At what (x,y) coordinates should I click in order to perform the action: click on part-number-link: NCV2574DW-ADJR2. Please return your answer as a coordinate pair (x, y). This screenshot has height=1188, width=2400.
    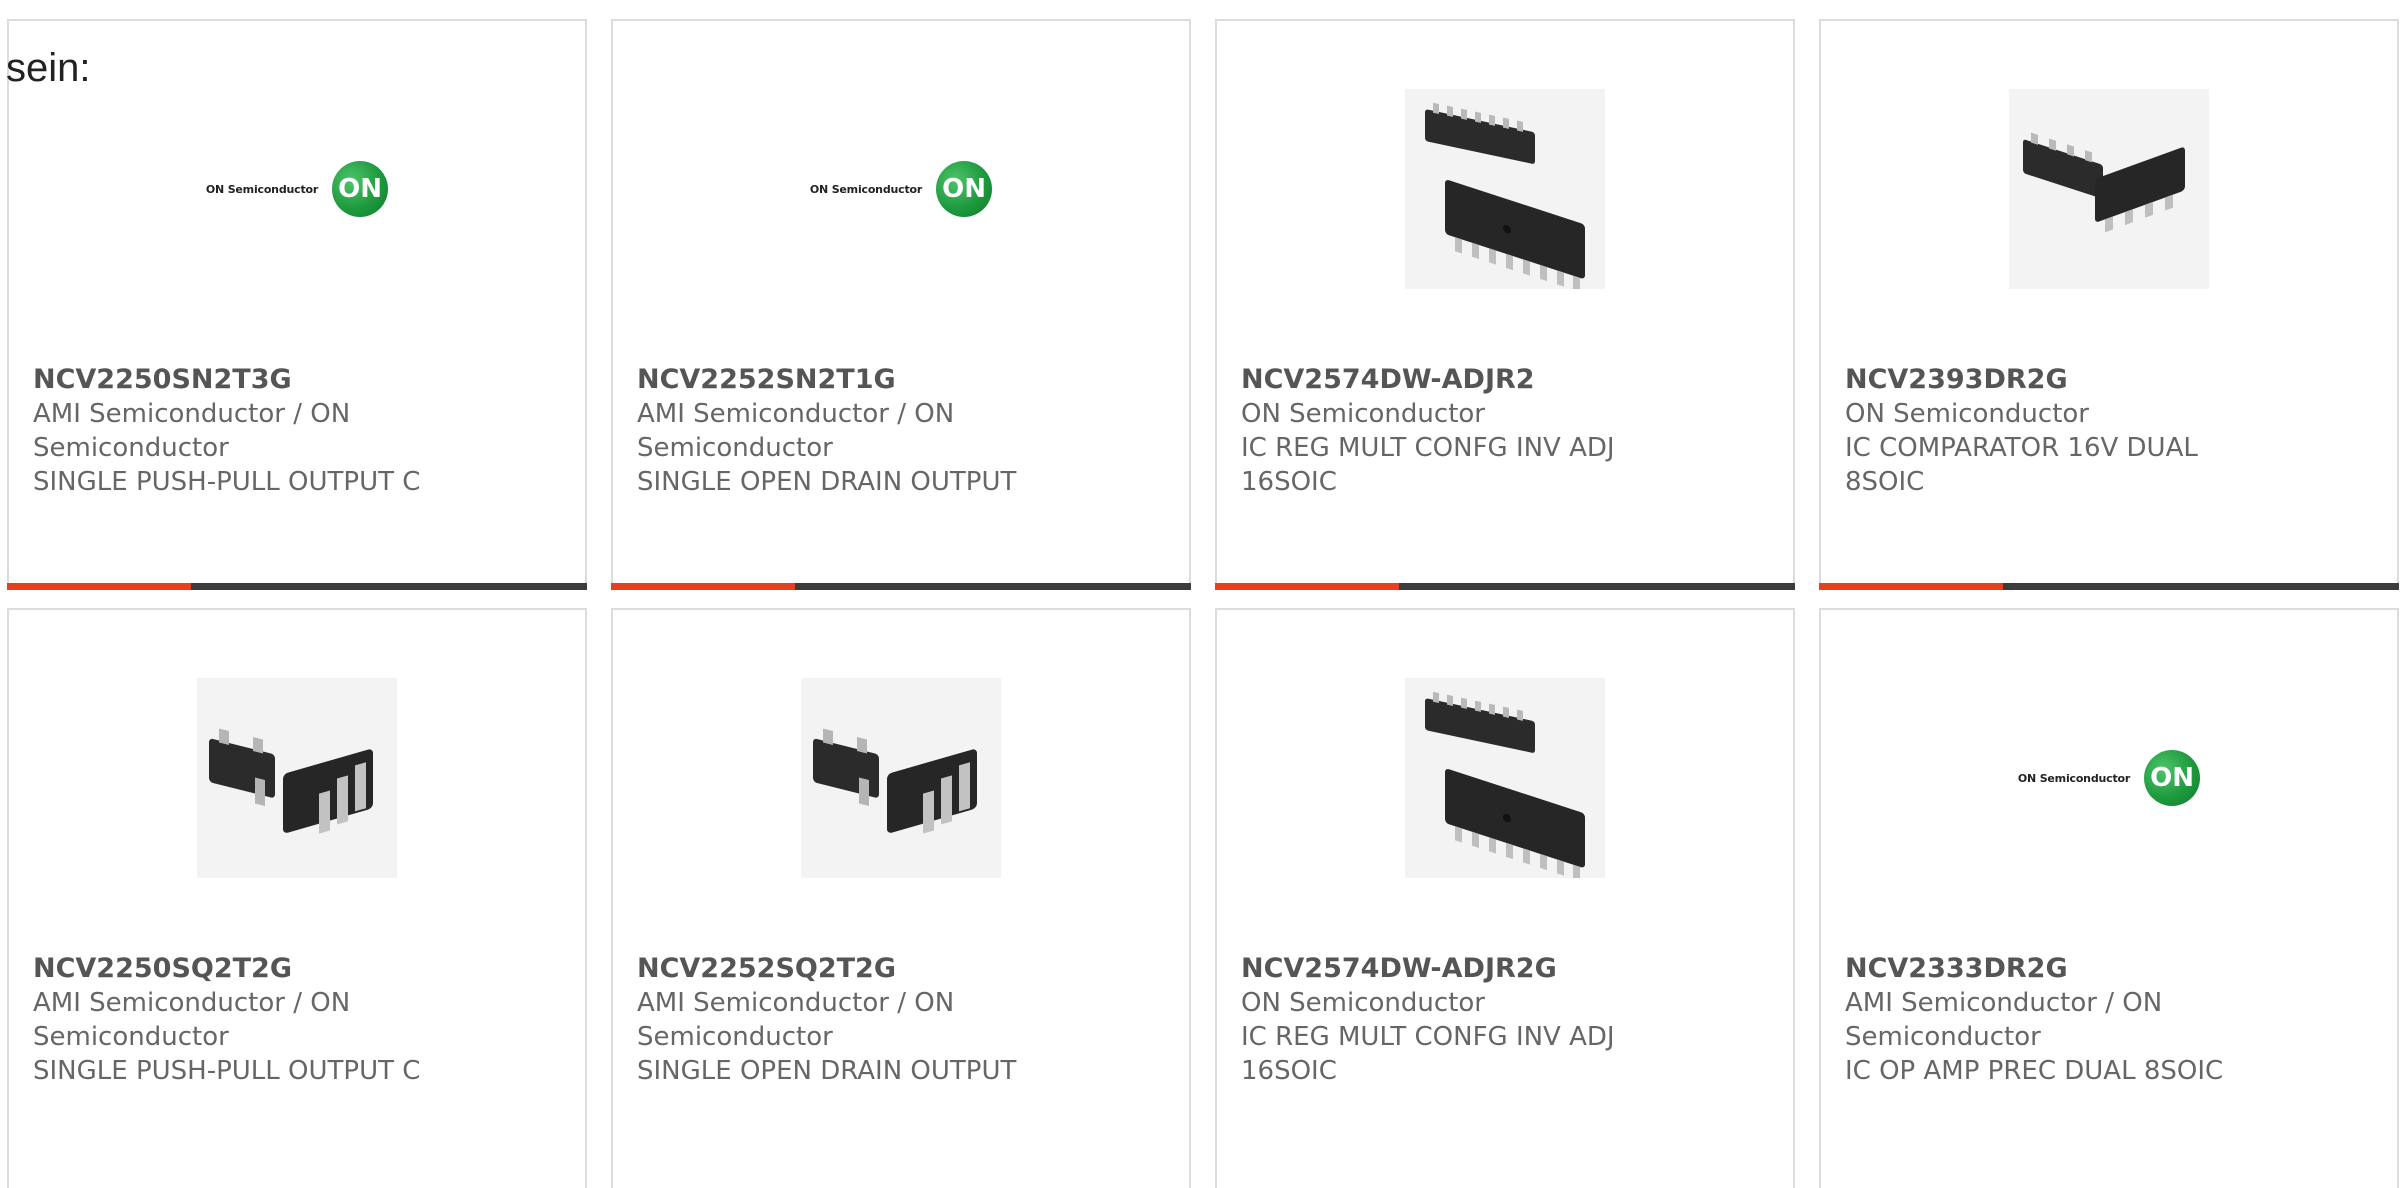
    Looking at the image, I should click on (1451, 380).